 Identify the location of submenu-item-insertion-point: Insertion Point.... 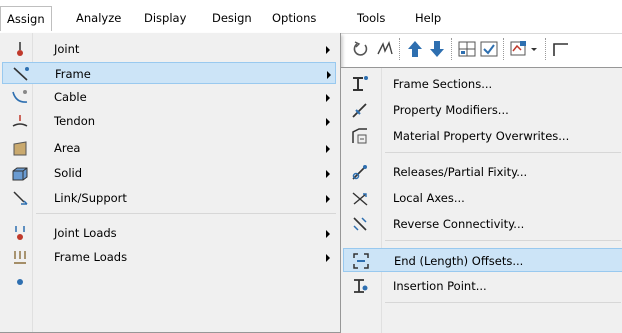
(482, 286).